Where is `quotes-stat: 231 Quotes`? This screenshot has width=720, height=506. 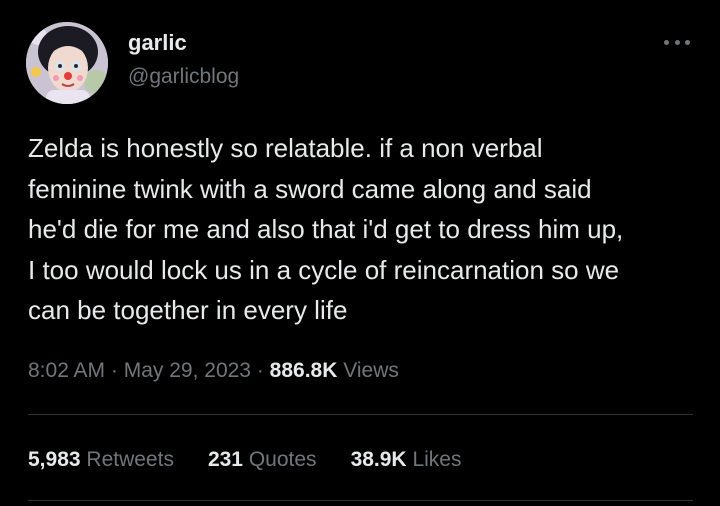 quotes-stat: 231 Quotes is located at coordinates (262, 460).